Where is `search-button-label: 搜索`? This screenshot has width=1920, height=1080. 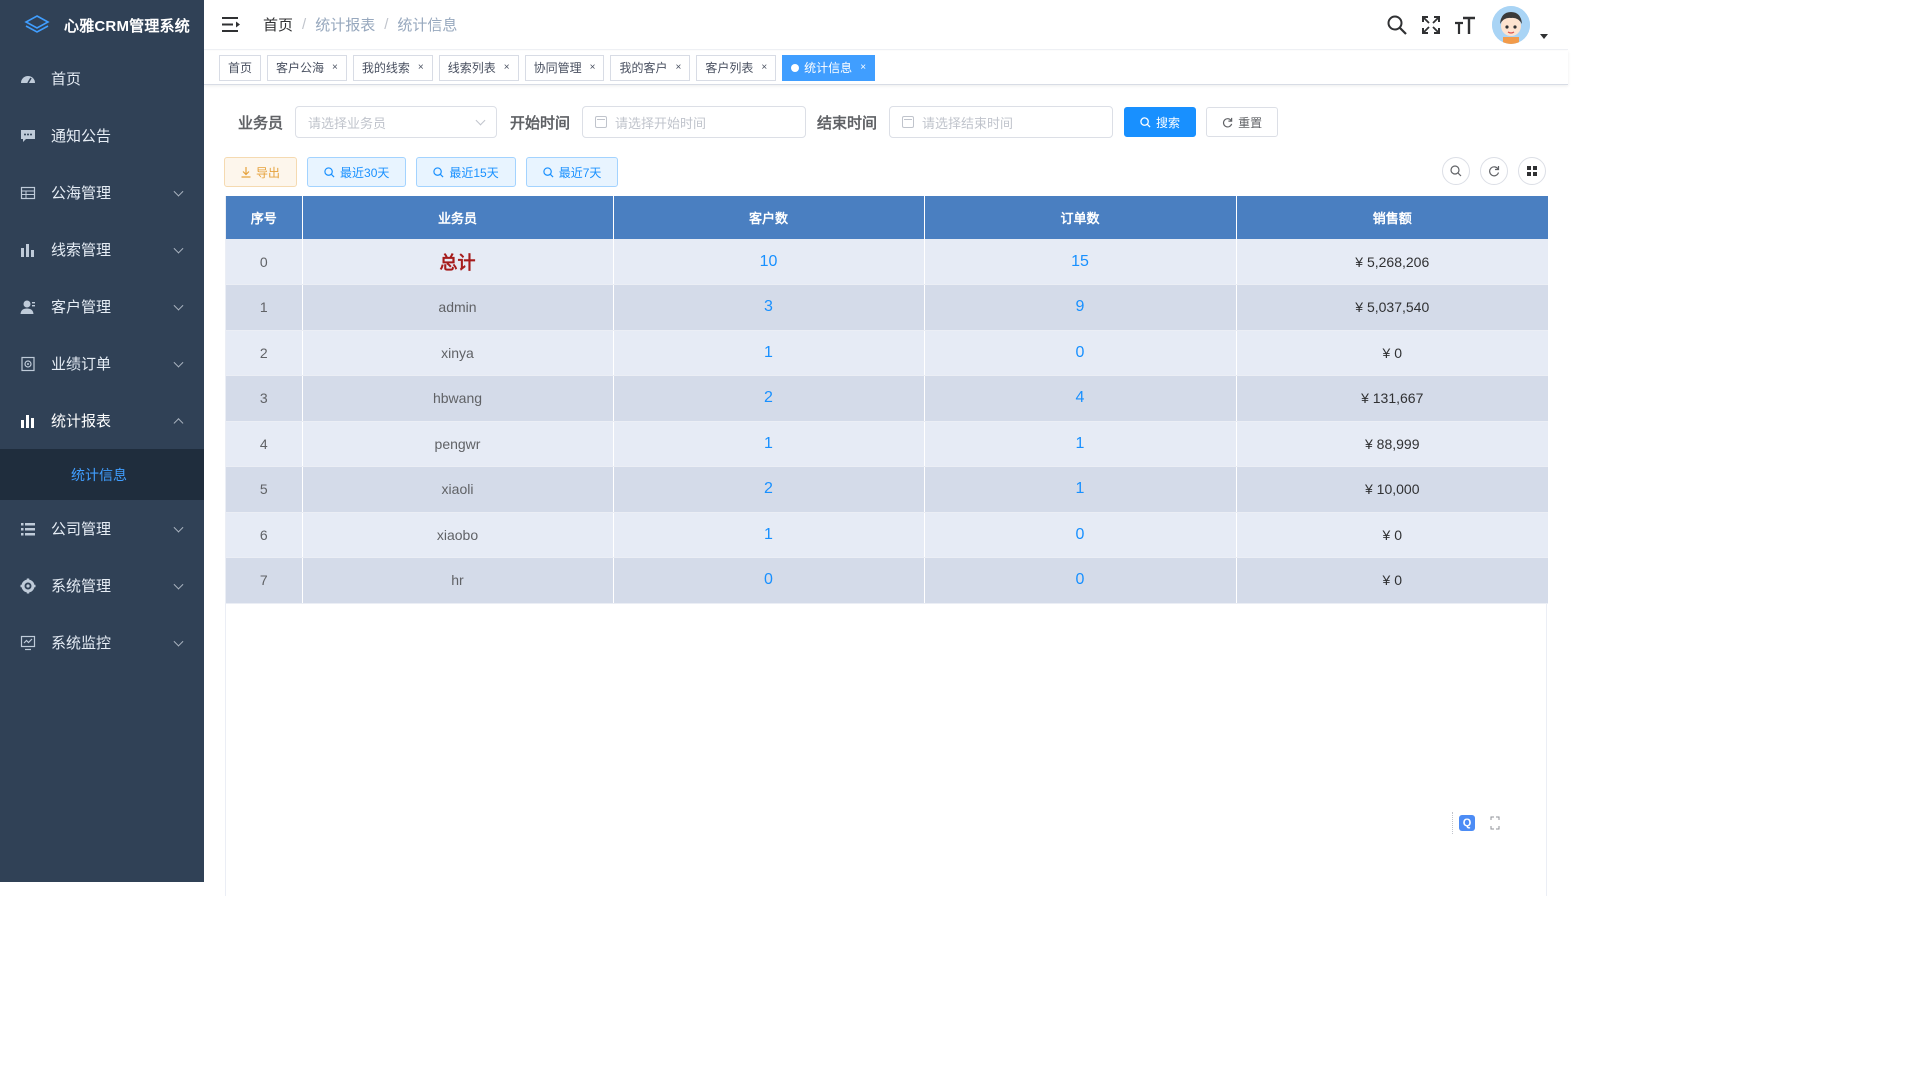
search-button-label: 搜索 is located at coordinates (1168, 122).